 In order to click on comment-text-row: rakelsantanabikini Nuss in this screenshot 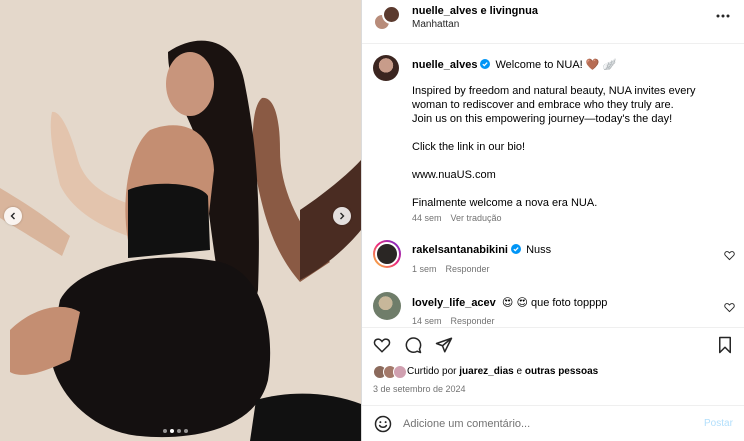, I will do `click(481, 250)`.